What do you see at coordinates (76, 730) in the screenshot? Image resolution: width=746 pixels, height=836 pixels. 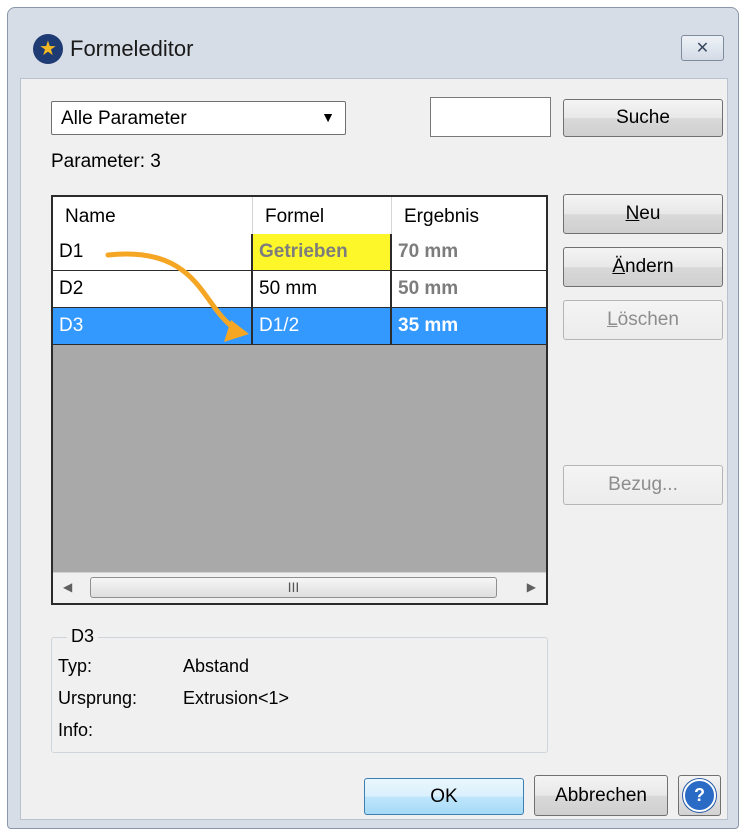 I see `info-label: Info:` at bounding box center [76, 730].